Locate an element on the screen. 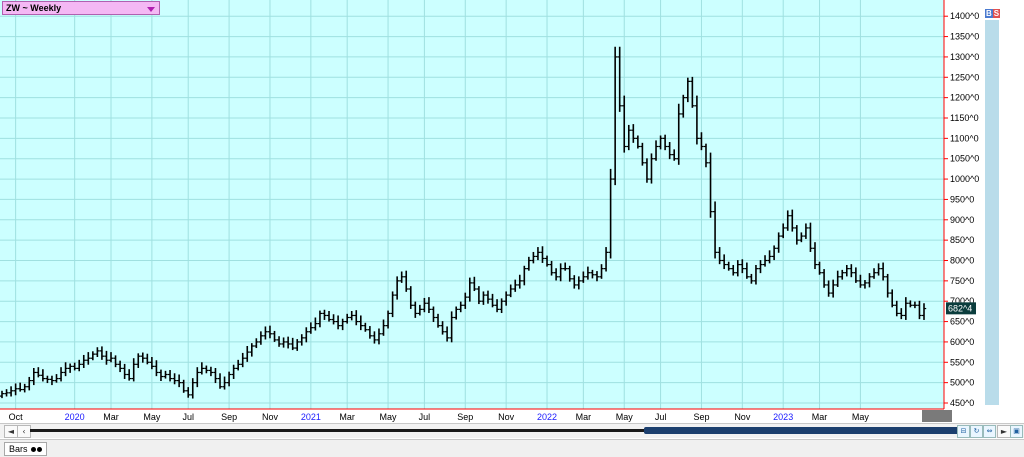 The height and width of the screenshot is (457, 1024). y-tick-label: 500^0 is located at coordinates (962, 383).